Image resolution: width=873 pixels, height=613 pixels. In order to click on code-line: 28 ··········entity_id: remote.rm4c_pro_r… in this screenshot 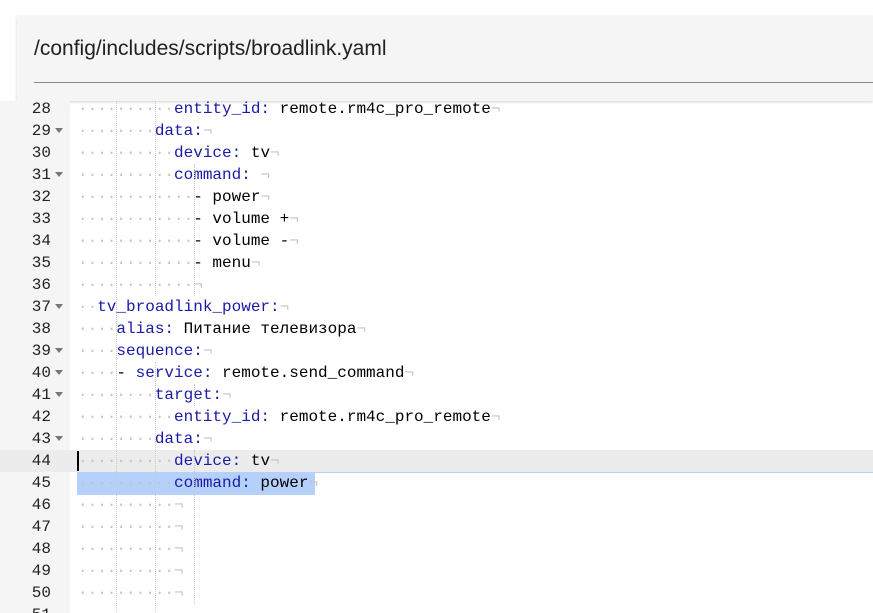, I will do `click(436, 110)`.